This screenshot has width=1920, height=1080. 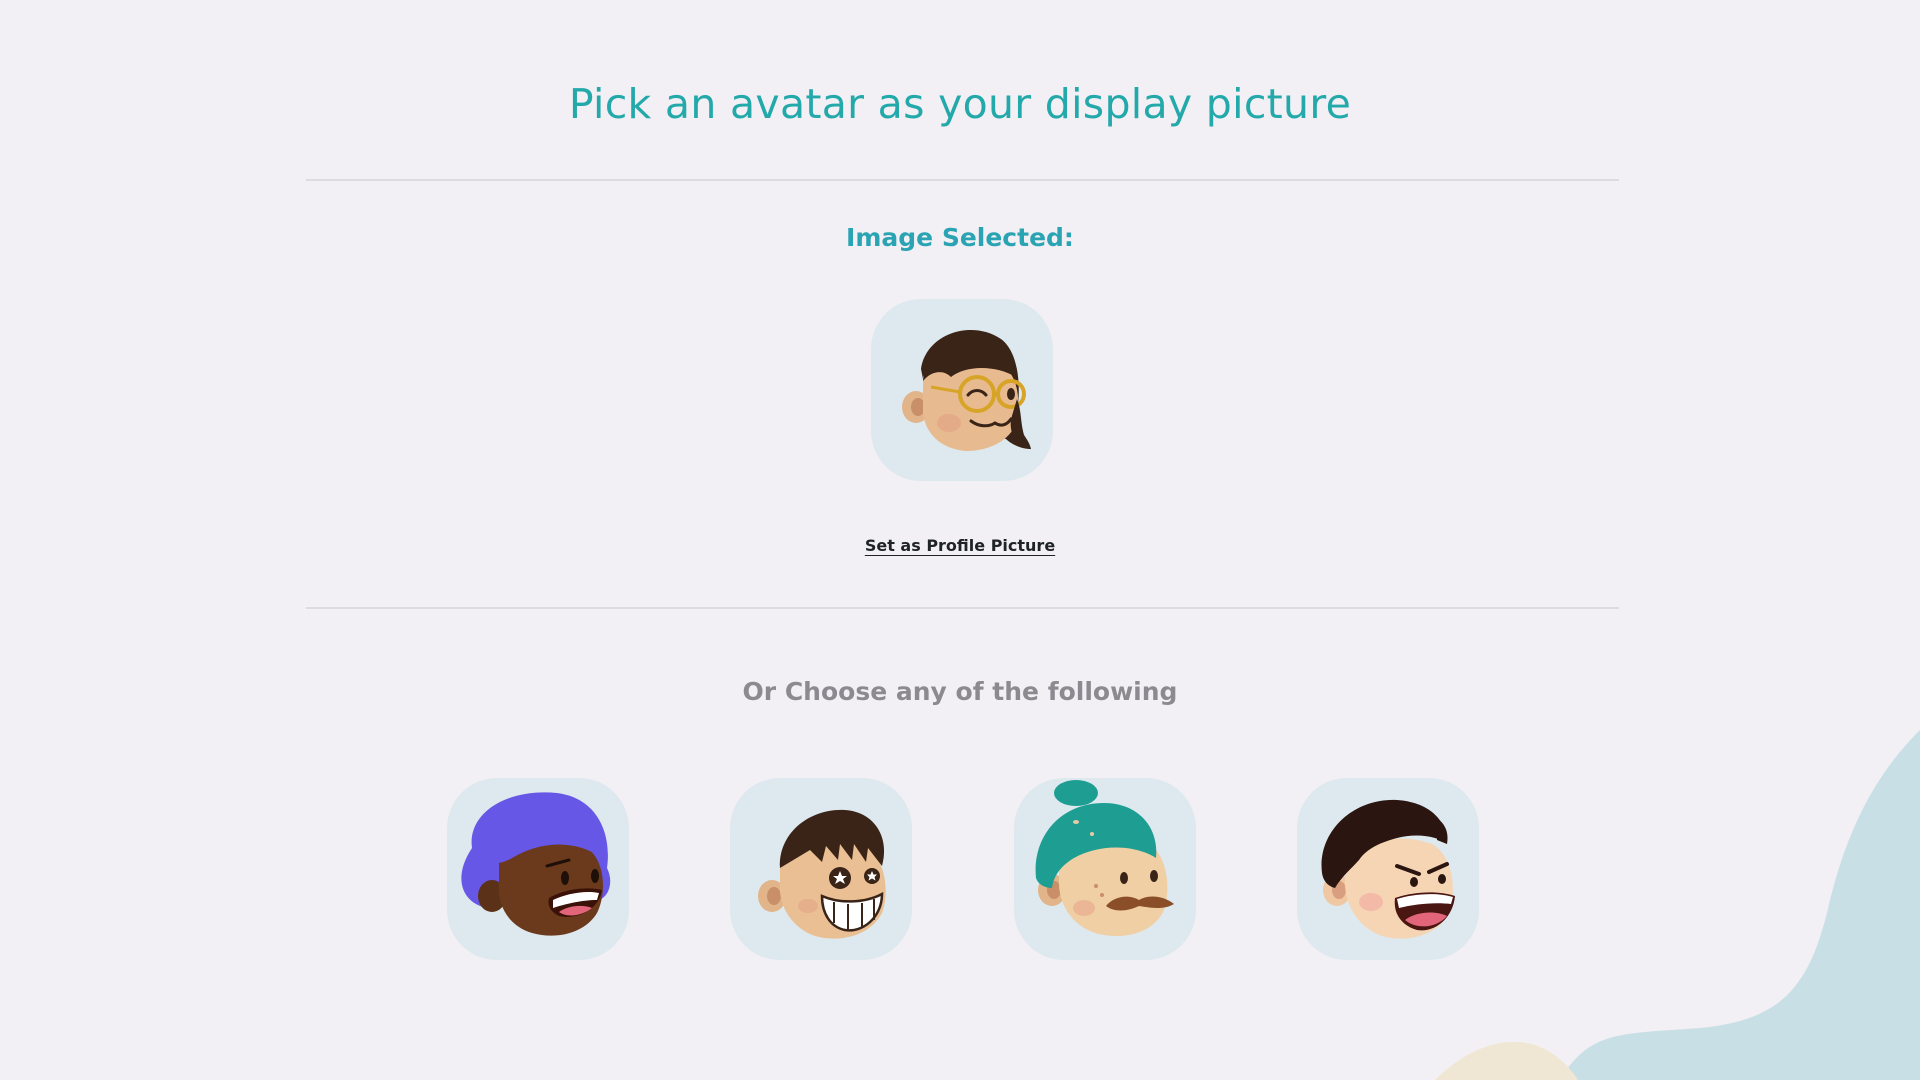 I want to click on image-selected-label: Image Selected:, so click(x=960, y=237).